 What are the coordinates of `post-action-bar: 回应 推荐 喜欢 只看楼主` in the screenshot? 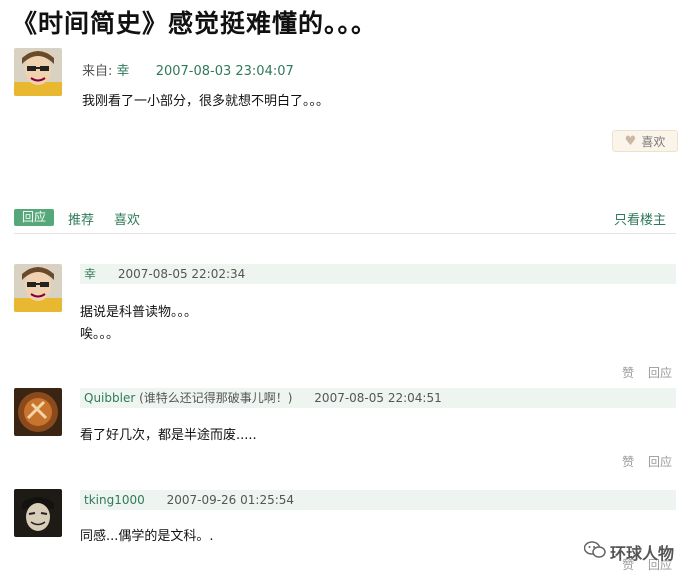 It's located at (350, 221).